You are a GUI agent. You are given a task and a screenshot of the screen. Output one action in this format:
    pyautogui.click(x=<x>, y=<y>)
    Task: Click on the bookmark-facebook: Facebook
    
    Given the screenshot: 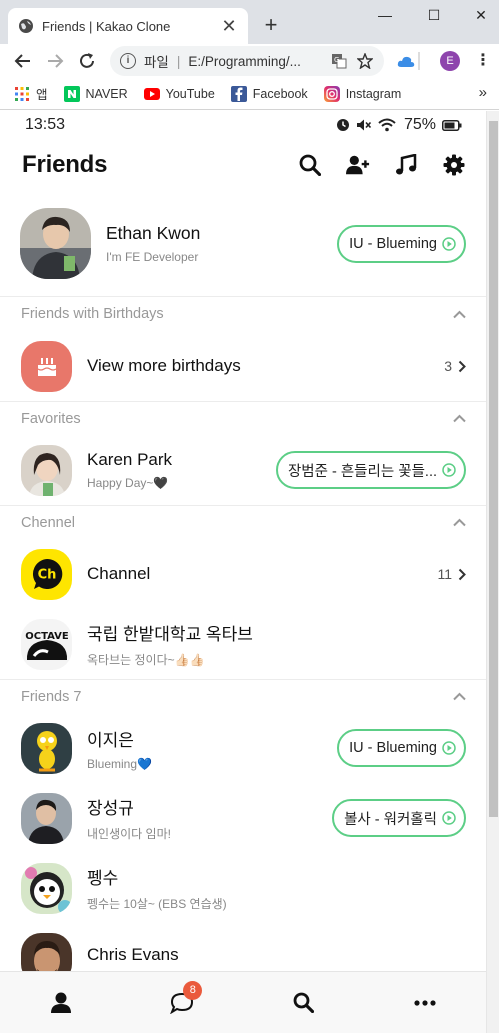 What is the action you would take?
    pyautogui.click(x=269, y=93)
    